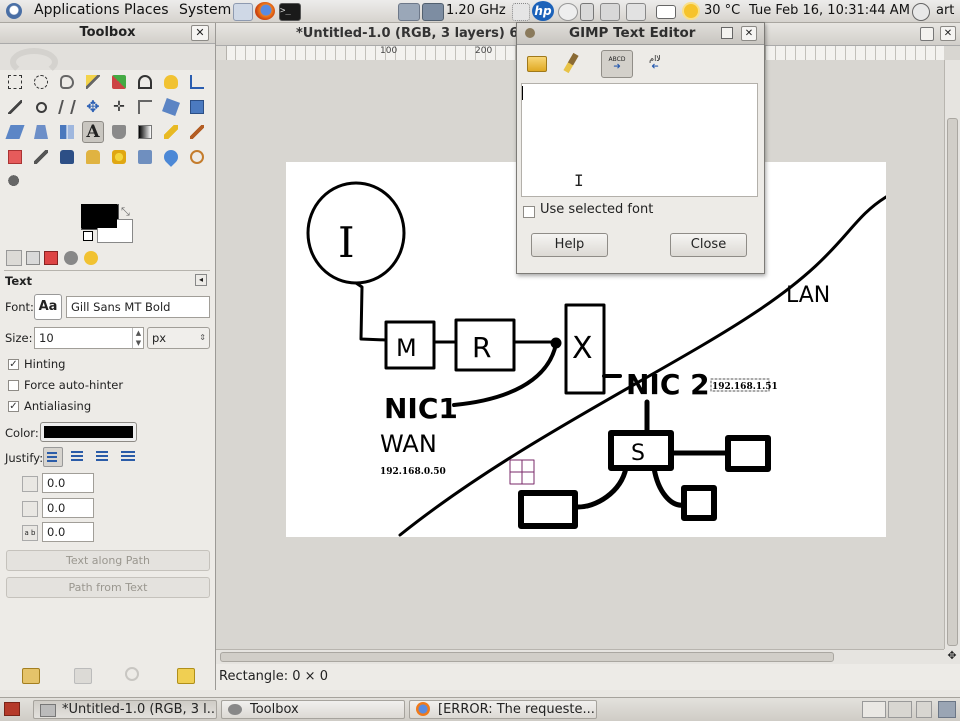  Describe the element at coordinates (527, 657) in the screenshot. I see `horizontal-scroll-thumb` at that location.